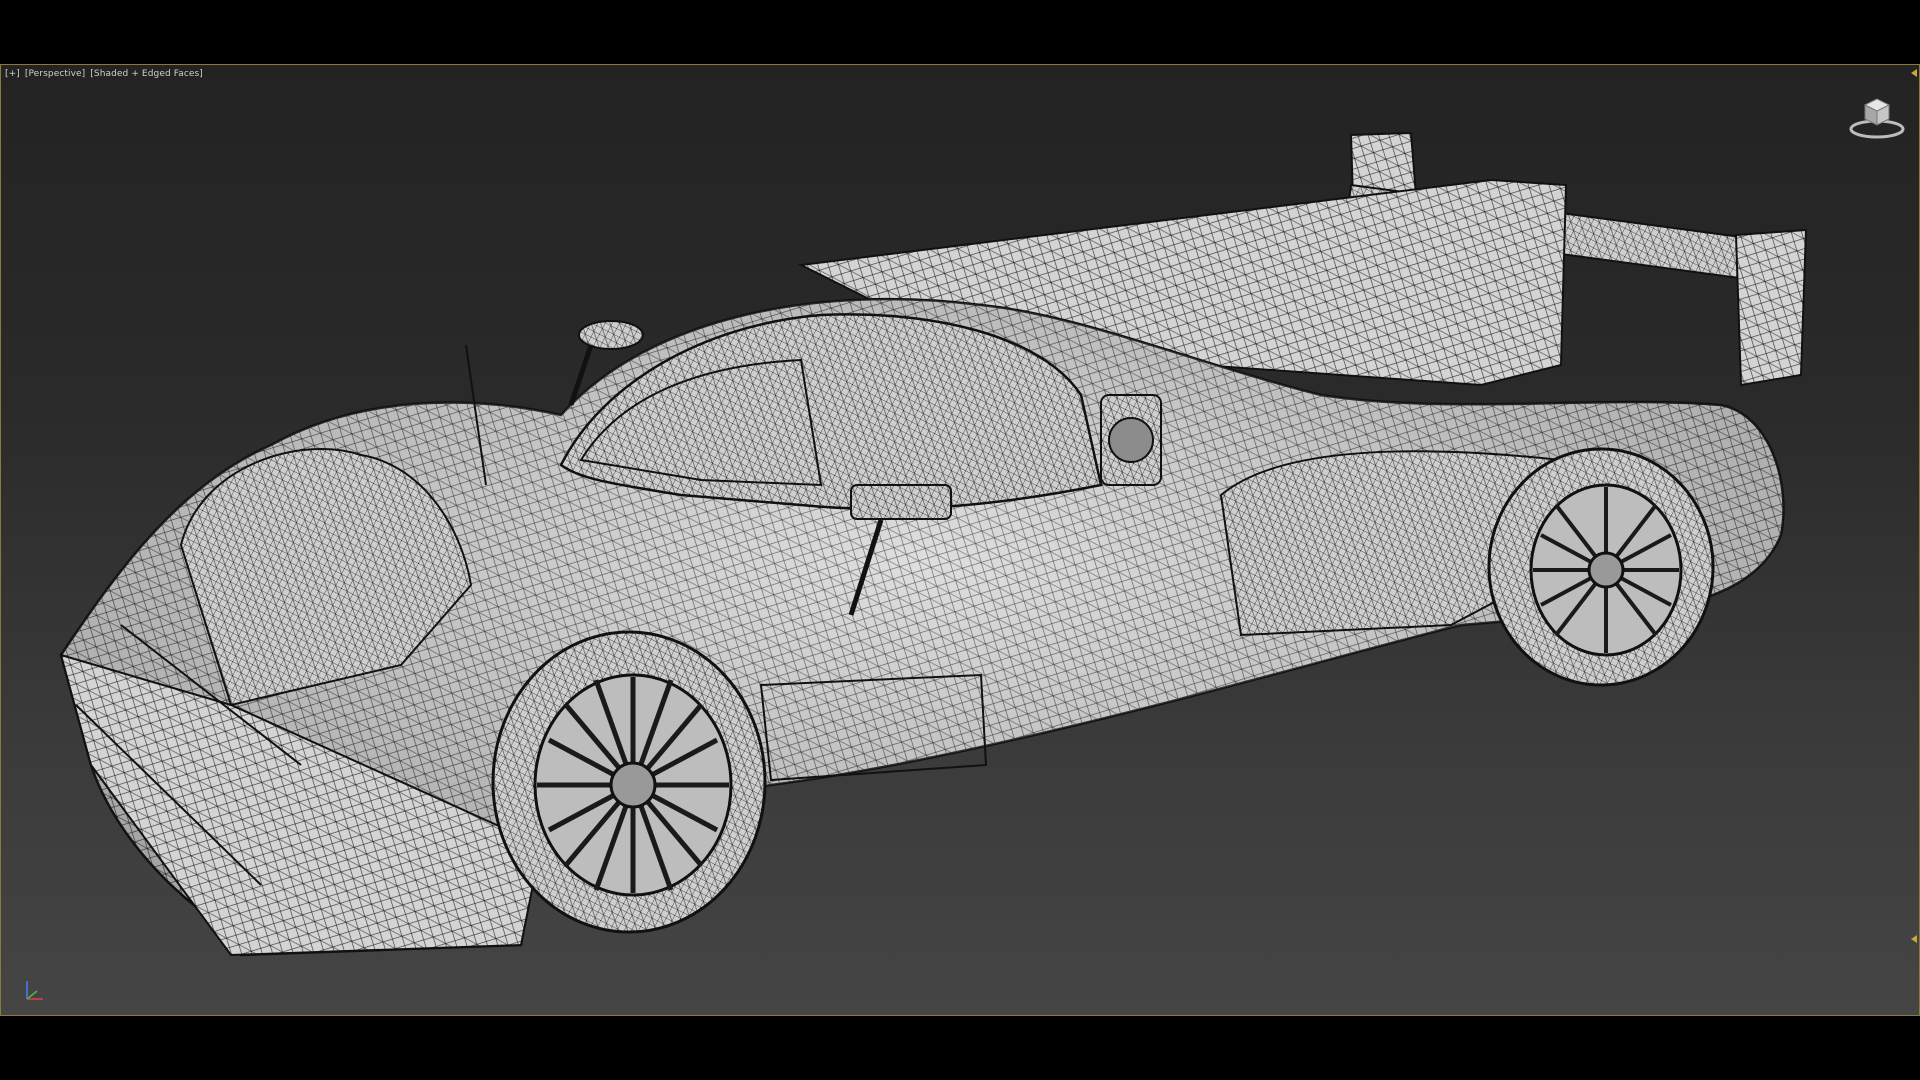 The image size is (1920, 1080). Describe the element at coordinates (146, 74) in the screenshot. I see `viewport-shading-mode: [Shaded + Edged Faces]` at that location.